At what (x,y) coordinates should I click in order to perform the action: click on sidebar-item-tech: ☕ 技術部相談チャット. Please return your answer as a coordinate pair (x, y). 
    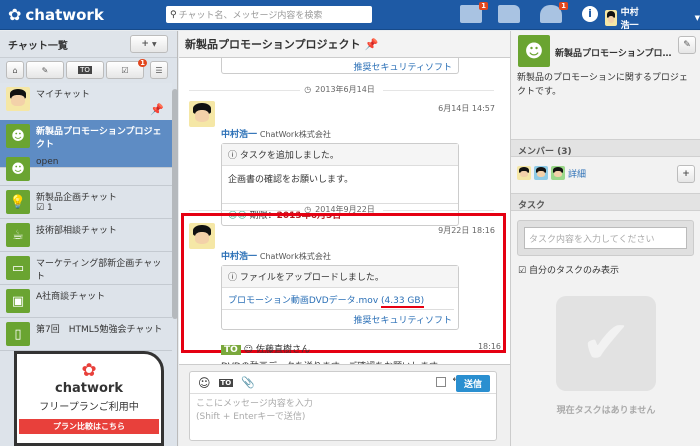
    Looking at the image, I should click on (86, 235).